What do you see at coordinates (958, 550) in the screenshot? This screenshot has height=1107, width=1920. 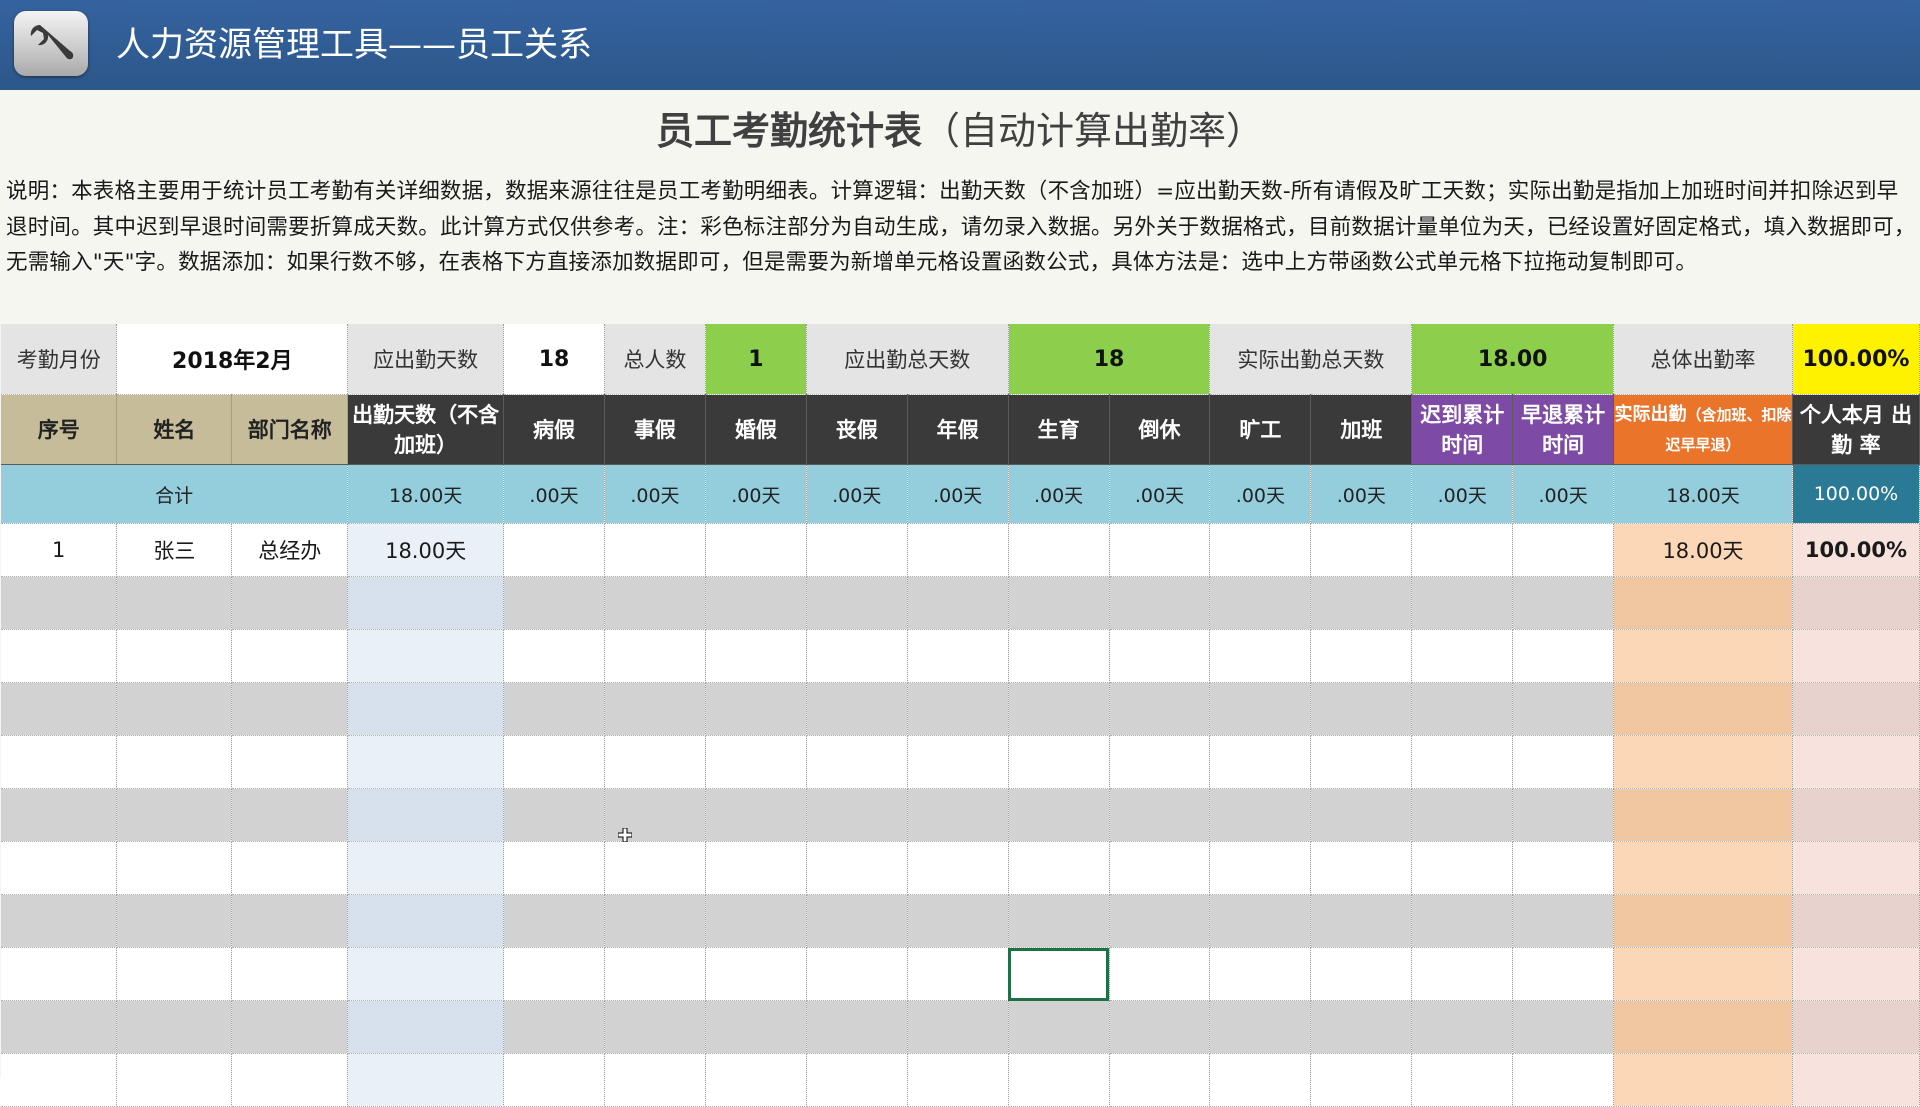 I see `cell-annual` at bounding box center [958, 550].